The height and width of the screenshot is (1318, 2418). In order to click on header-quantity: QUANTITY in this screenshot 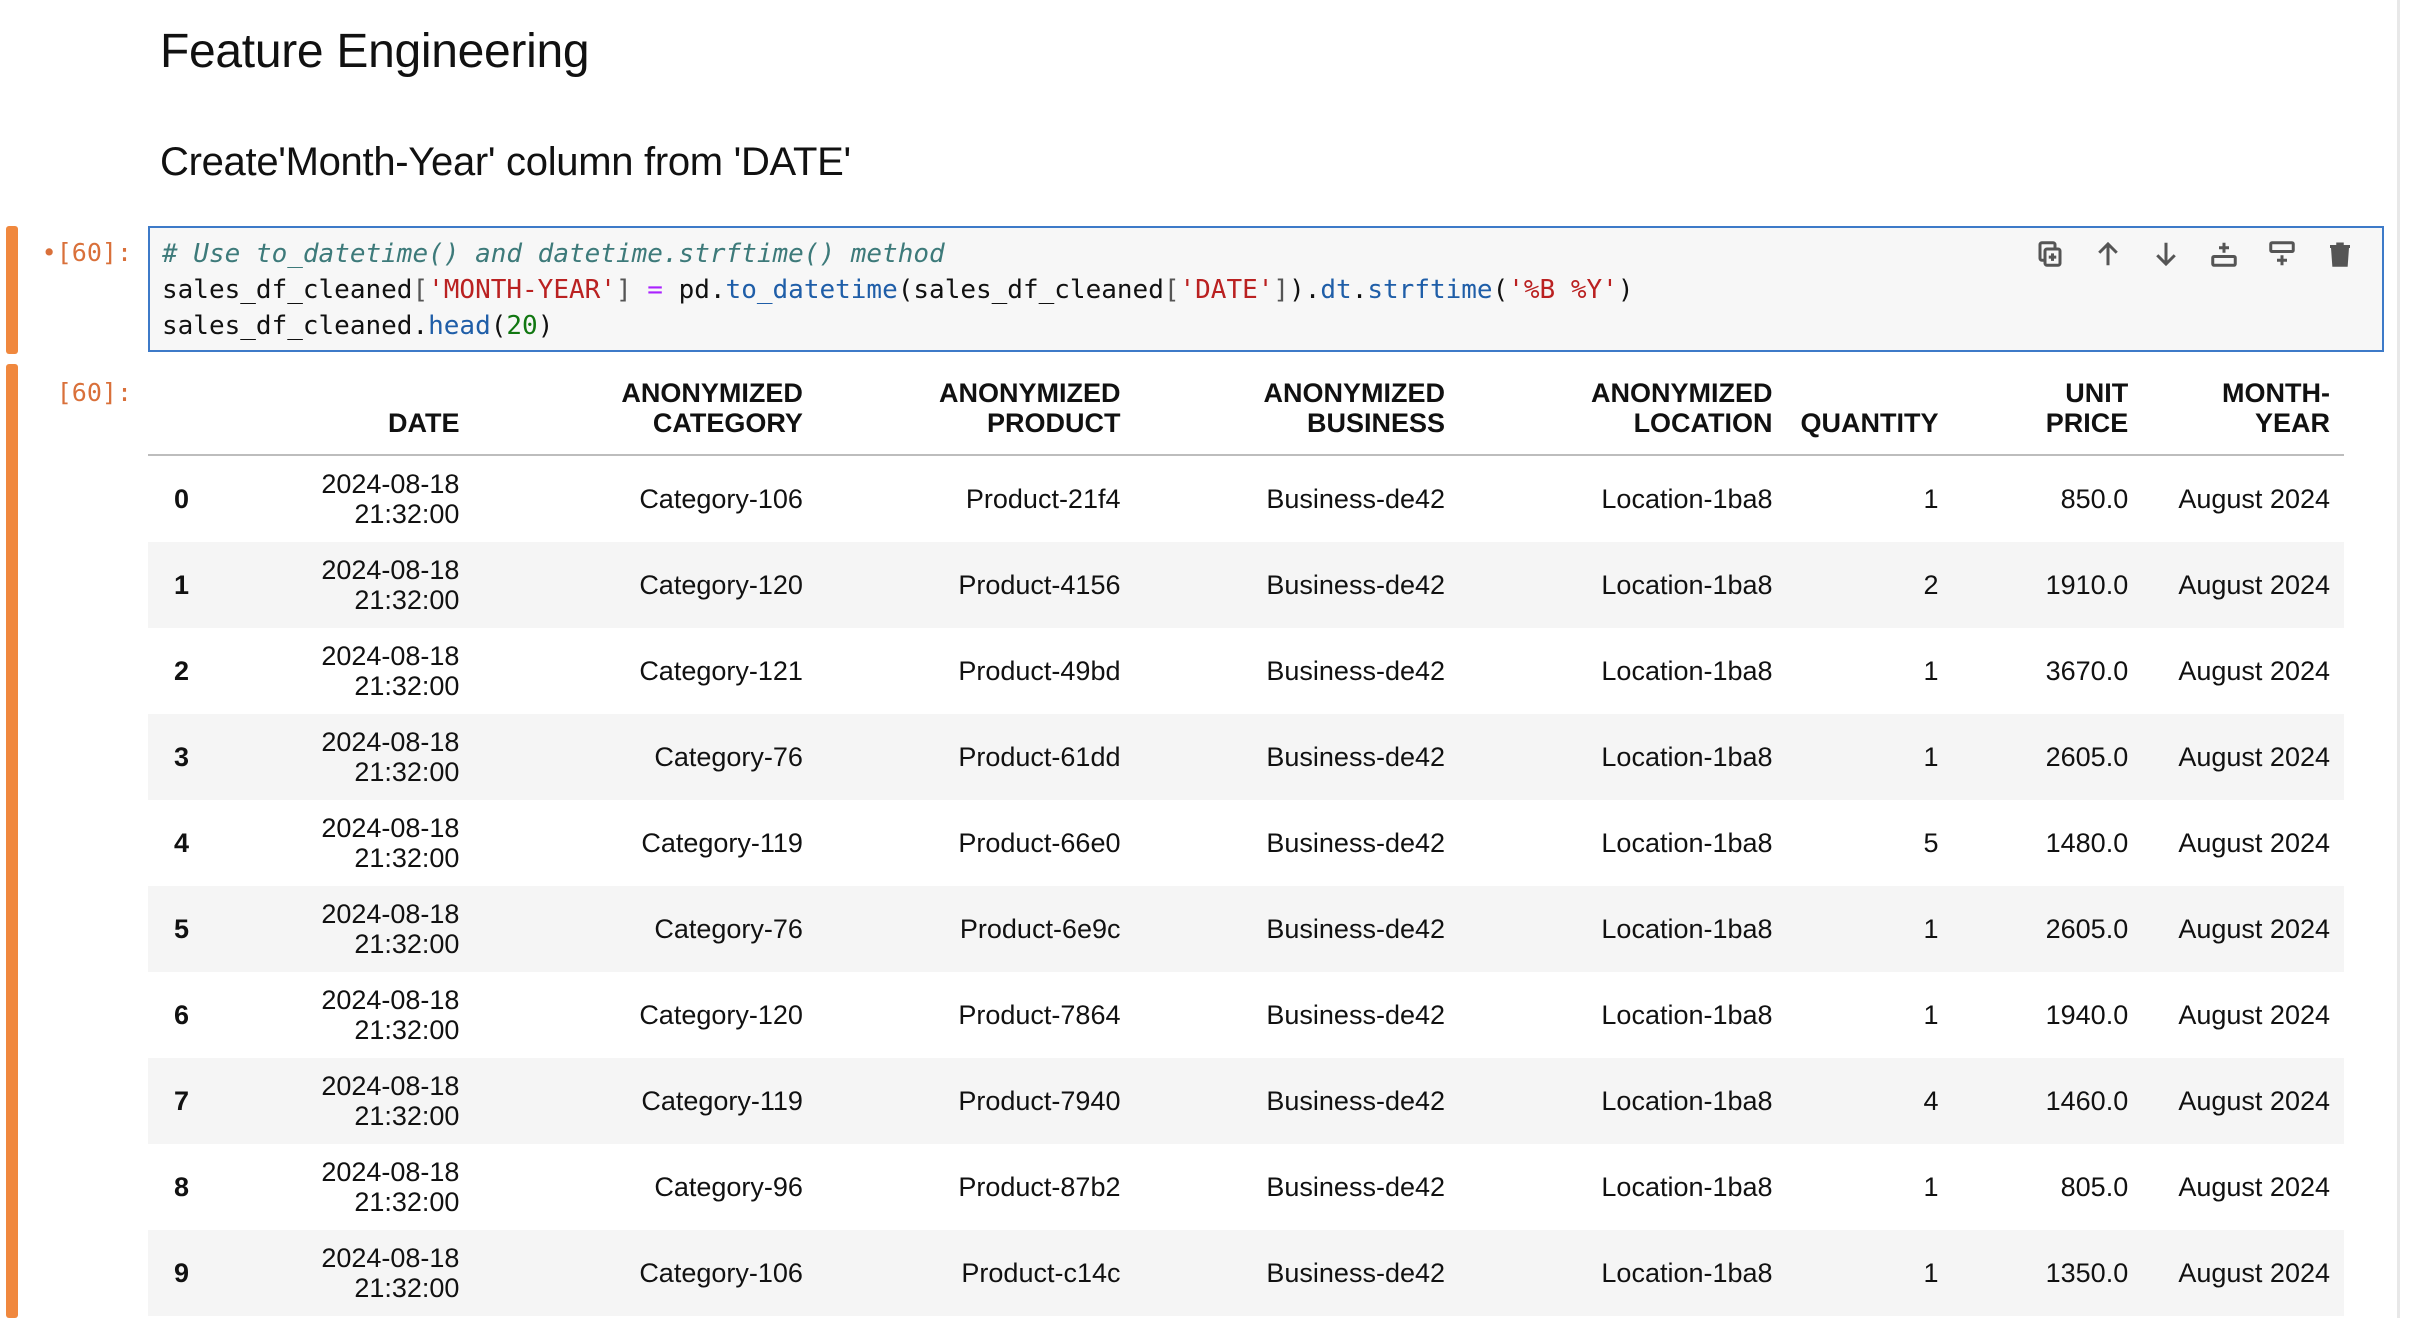, I will do `click(1869, 410)`.